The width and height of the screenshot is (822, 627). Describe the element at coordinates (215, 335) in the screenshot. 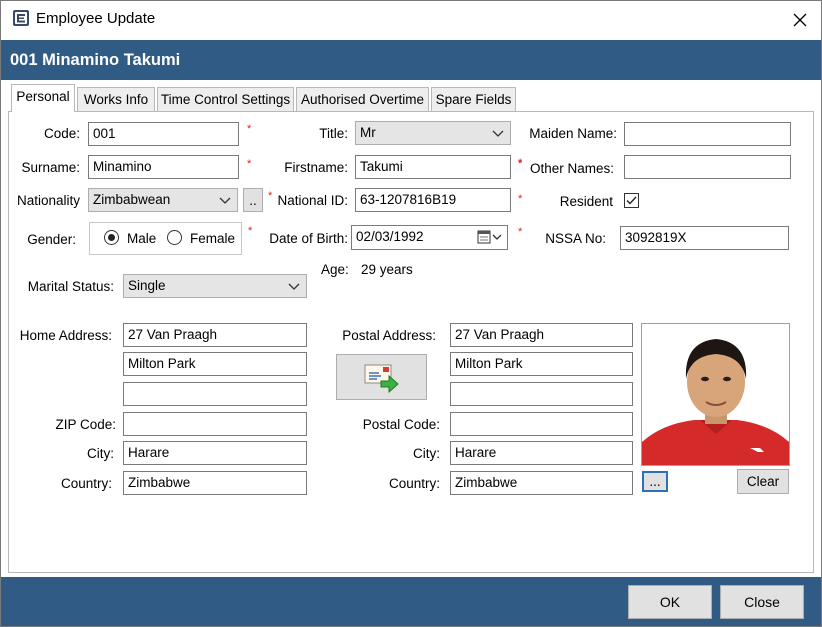

I see `home-address-line1-input: 27 Van Praagh` at that location.